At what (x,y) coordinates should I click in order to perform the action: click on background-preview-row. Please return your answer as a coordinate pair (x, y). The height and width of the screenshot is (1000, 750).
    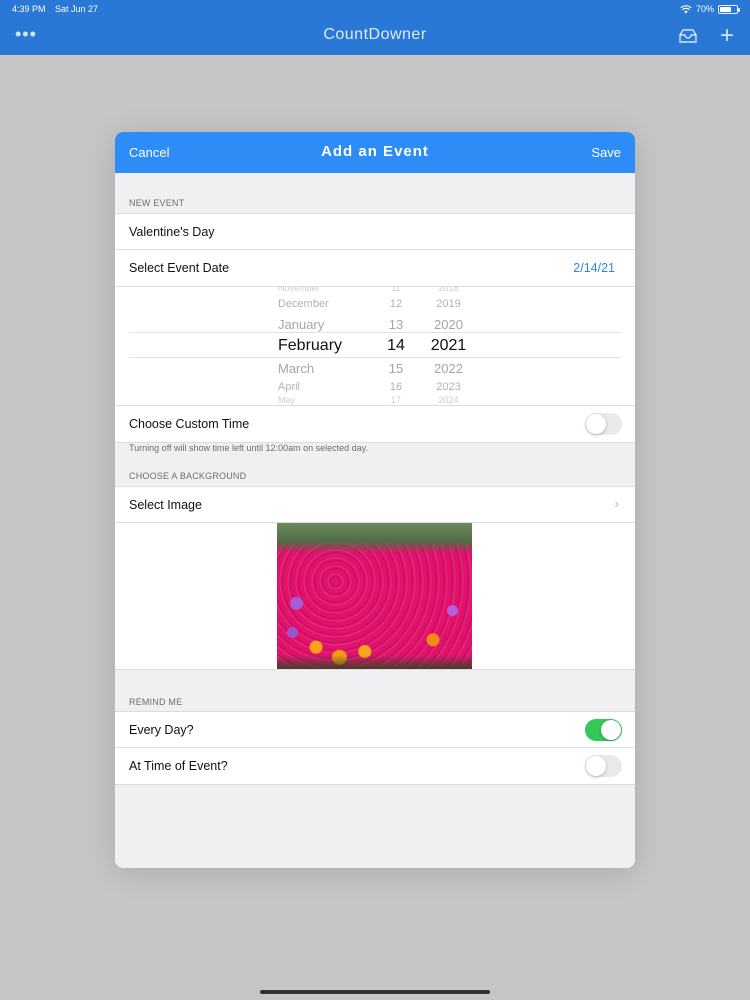
    Looking at the image, I should click on (375, 596).